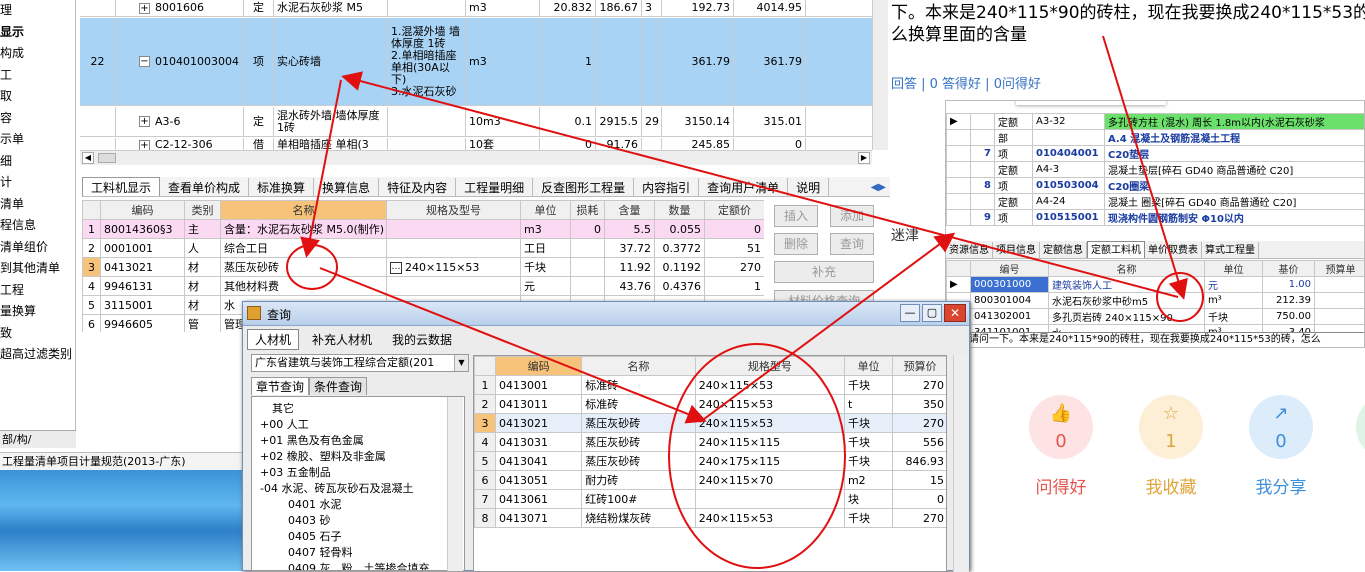 Image resolution: width=1365 pixels, height=572 pixels. Describe the element at coordinates (312, 267) in the screenshot. I see `annotation-circle-cell` at that location.